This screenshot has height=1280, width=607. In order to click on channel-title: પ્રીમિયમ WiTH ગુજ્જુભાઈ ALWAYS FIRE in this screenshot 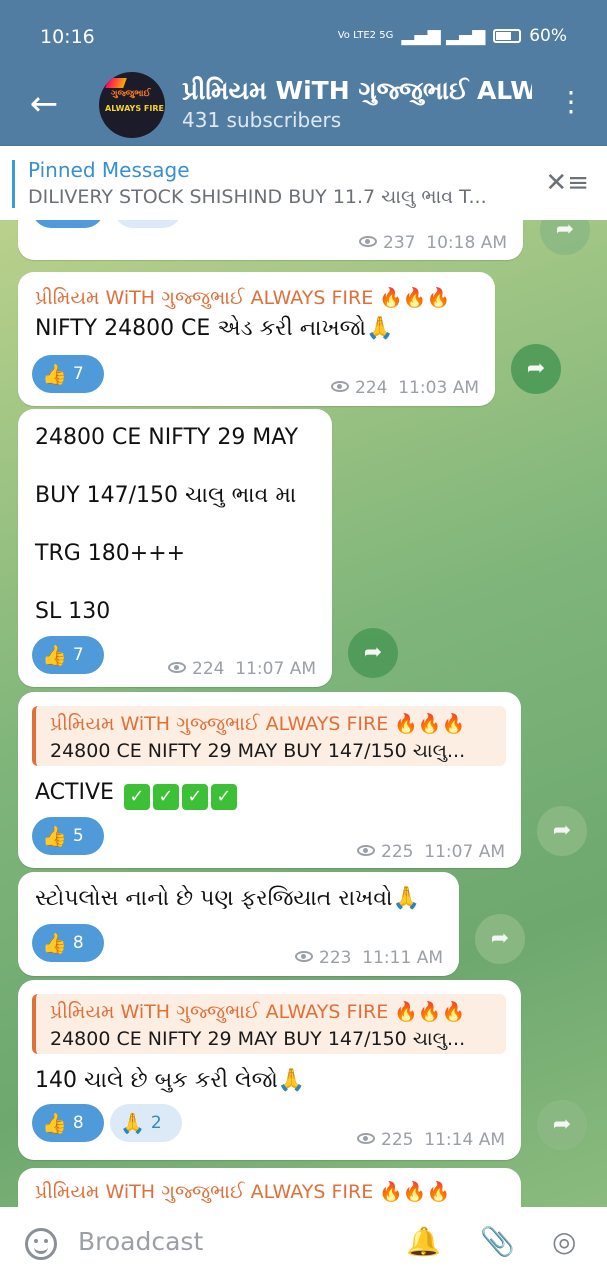, I will do `click(357, 91)`.